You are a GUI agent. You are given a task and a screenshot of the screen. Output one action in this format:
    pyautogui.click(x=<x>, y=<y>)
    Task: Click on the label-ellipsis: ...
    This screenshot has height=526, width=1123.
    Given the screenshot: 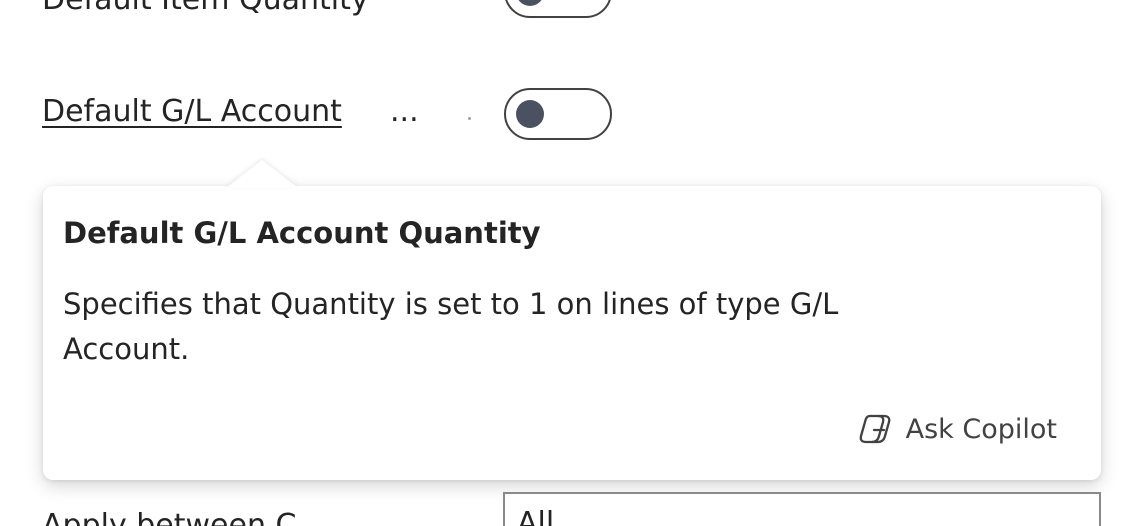 What is the action you would take?
    pyautogui.click(x=404, y=111)
    